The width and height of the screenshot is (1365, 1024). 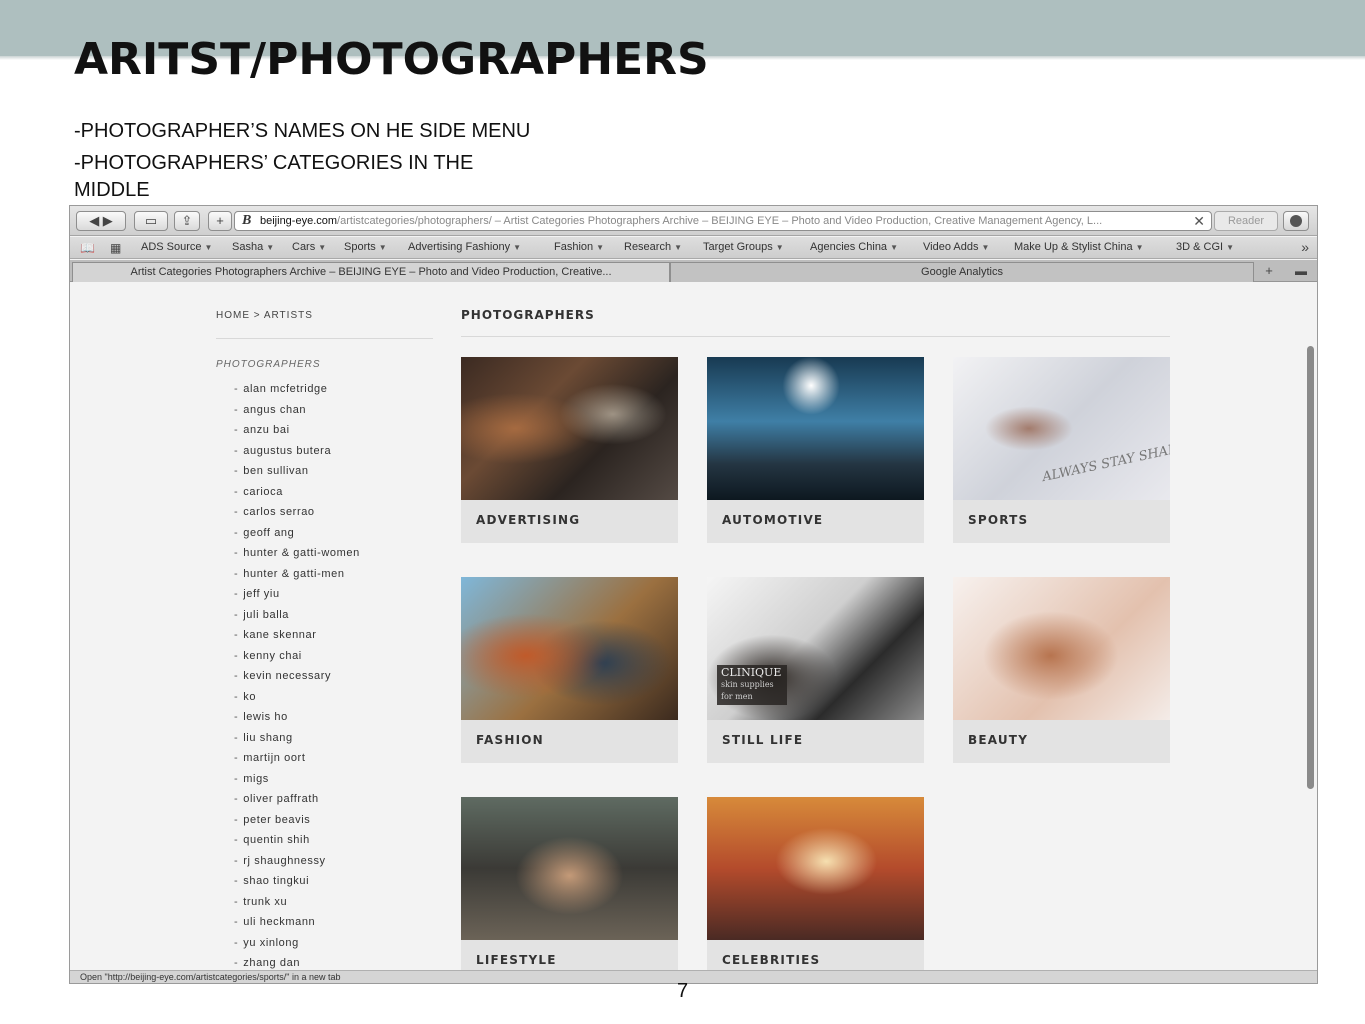 I want to click on category-card-lifestyle: LIFESTYLE, so click(x=569, y=890).